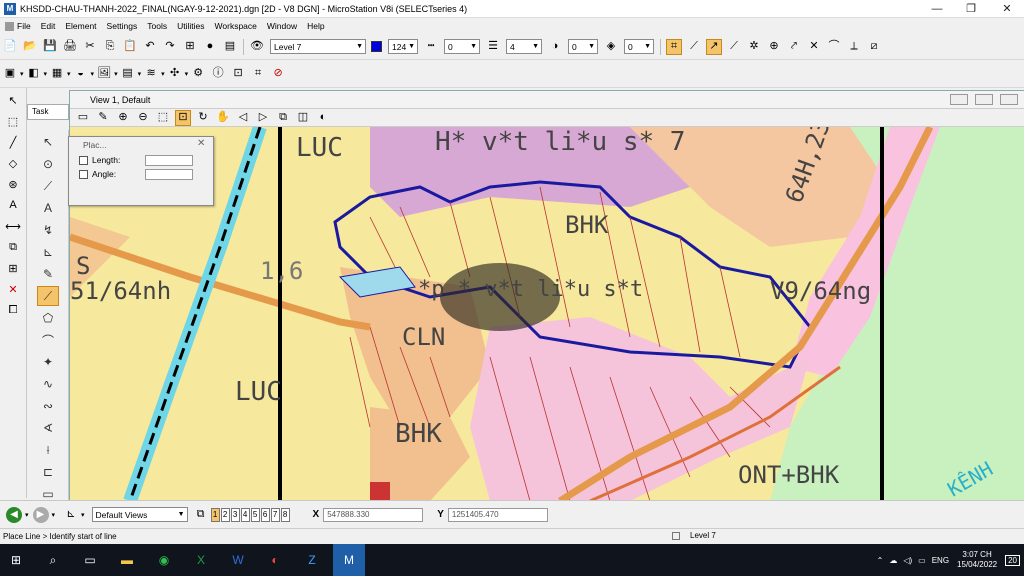 This screenshot has width=1024, height=576. What do you see at coordinates (583, 46) in the screenshot?
I see `transparency-combo: 0 ▼` at bounding box center [583, 46].